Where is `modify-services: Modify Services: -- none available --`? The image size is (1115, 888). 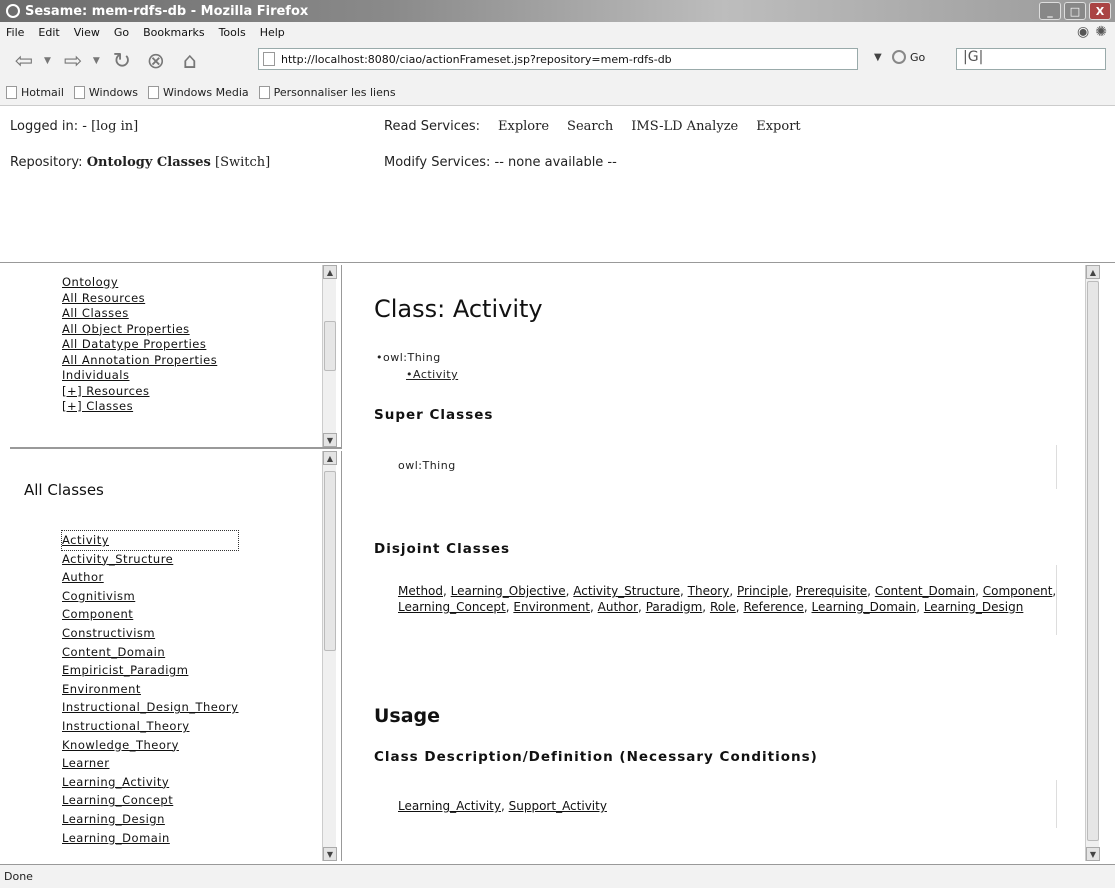
modify-services: Modify Services: -- none available -- is located at coordinates (500, 162).